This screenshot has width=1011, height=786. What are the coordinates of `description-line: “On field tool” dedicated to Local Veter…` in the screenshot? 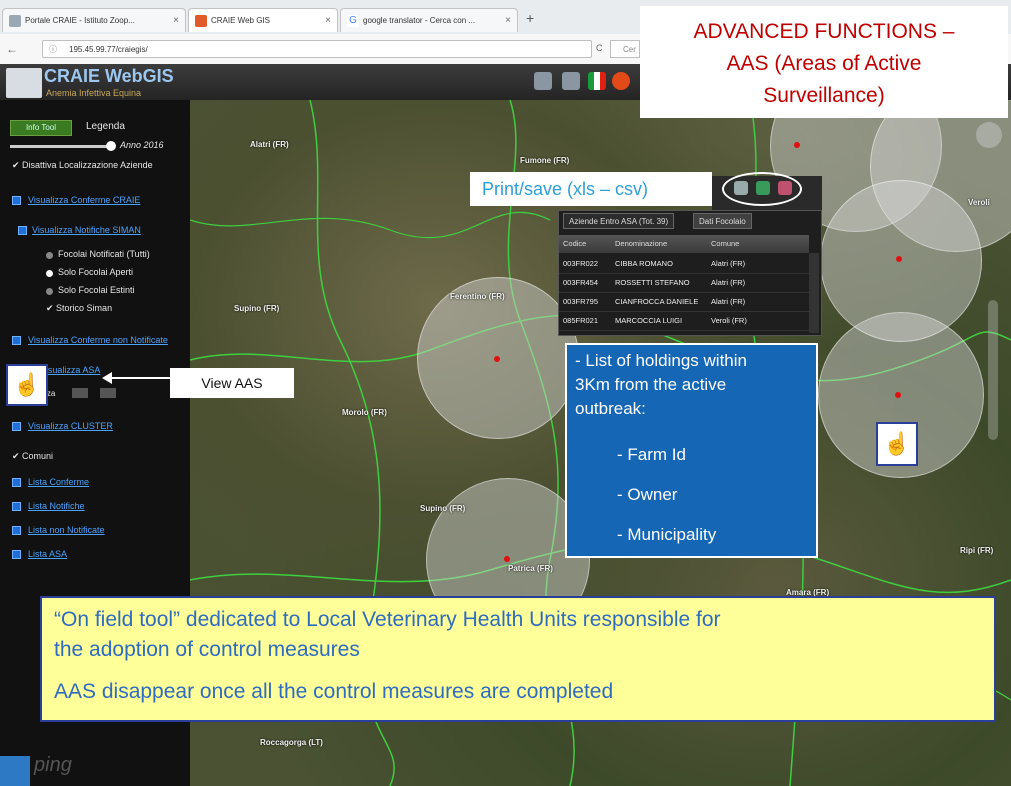 It's located at (387, 619).